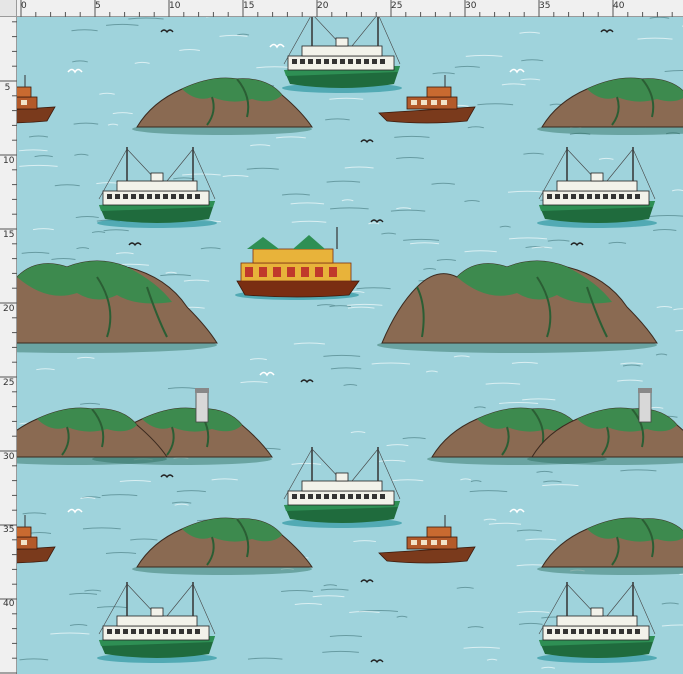 This screenshot has height=674, width=683. What do you see at coordinates (545, 6) in the screenshot?
I see `ruler-label-35: 35` at bounding box center [545, 6].